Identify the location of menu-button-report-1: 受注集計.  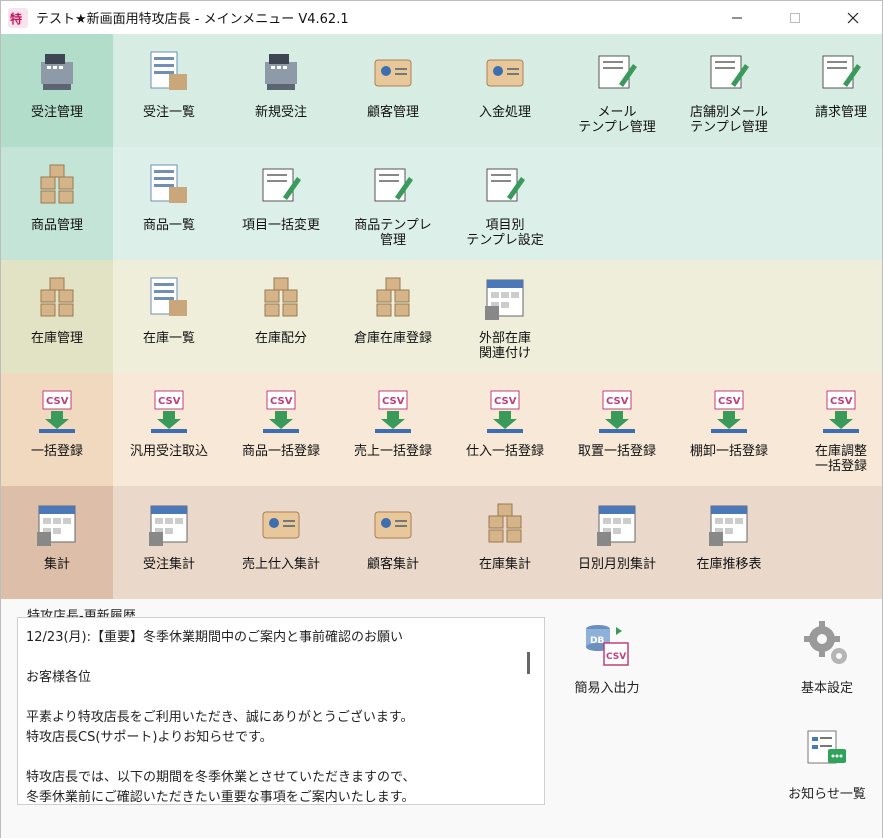
(169, 542).